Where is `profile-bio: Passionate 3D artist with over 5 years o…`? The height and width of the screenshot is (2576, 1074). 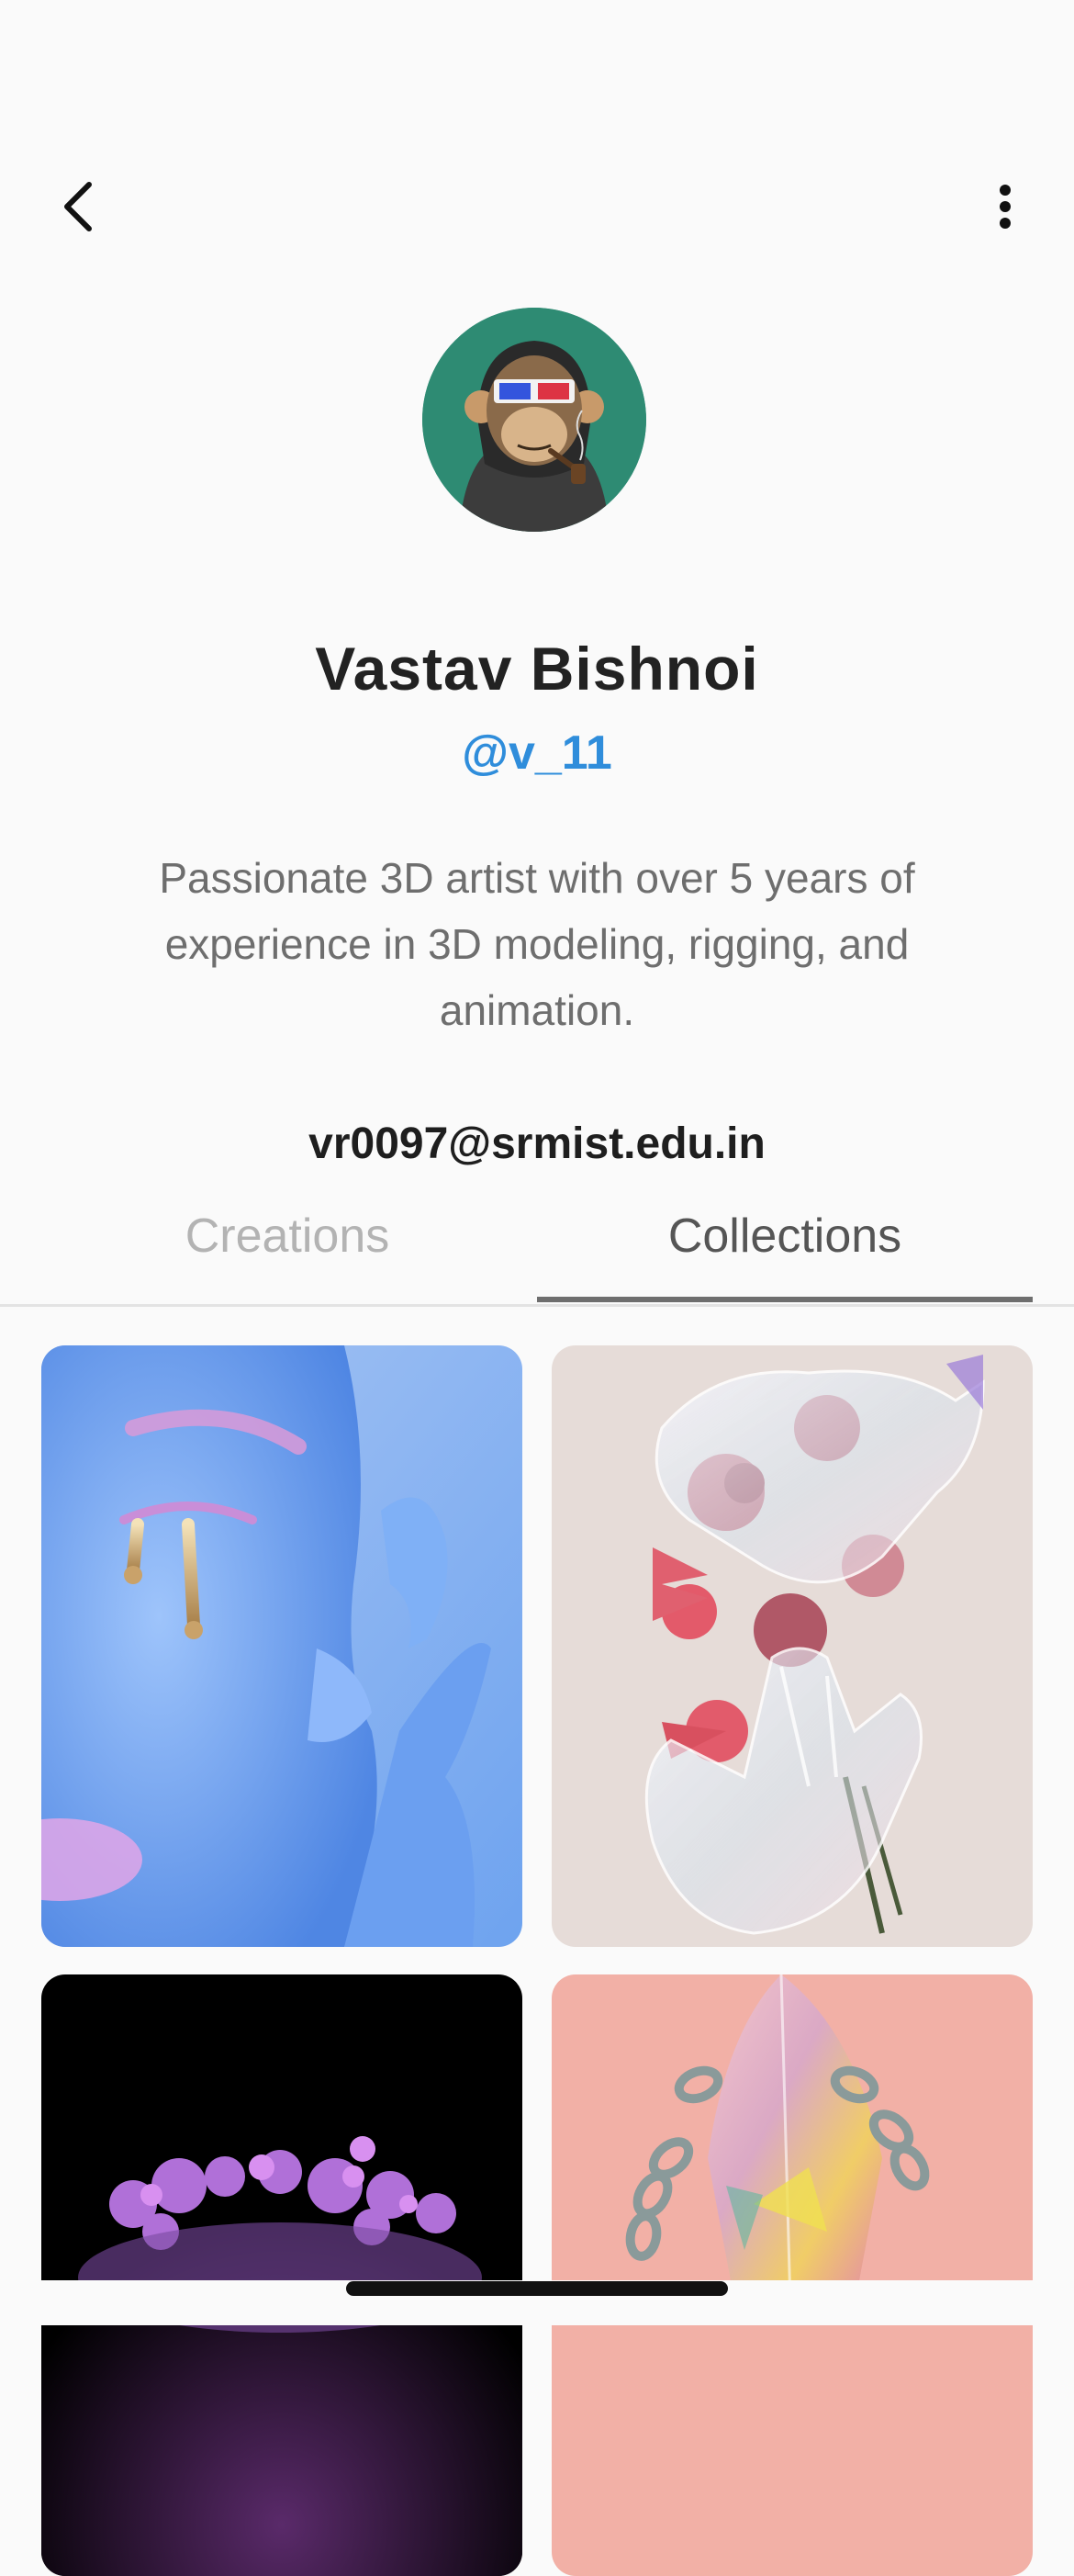 profile-bio: Passionate 3D artist with over 5 years o… is located at coordinates (537, 944).